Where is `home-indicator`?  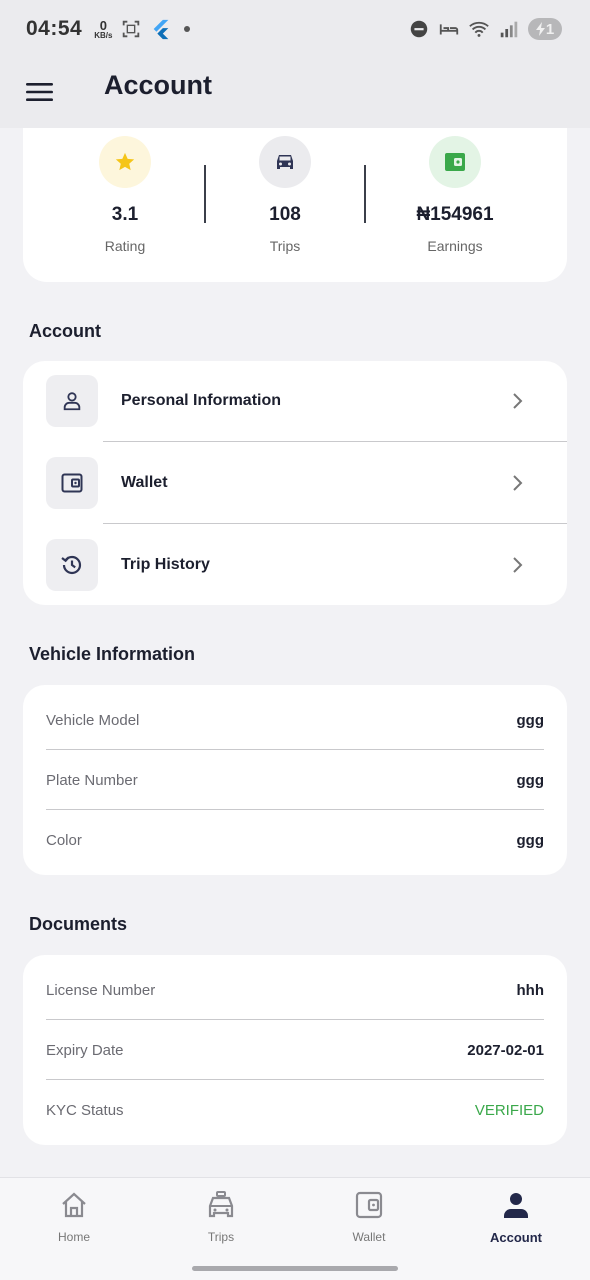
home-indicator is located at coordinates (295, 1268).